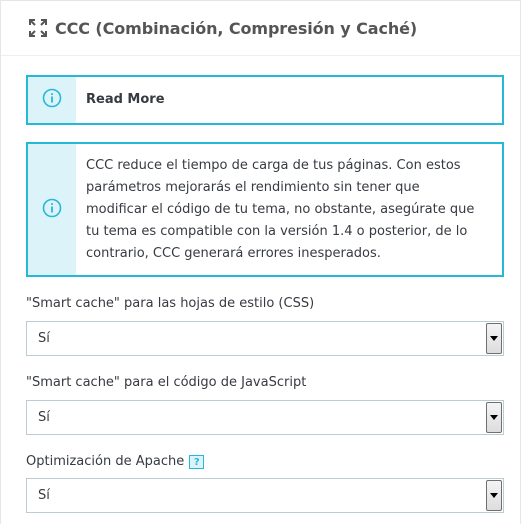 The width and height of the screenshot is (523, 524). I want to click on css-cache-select: Sí, so click(265, 338).